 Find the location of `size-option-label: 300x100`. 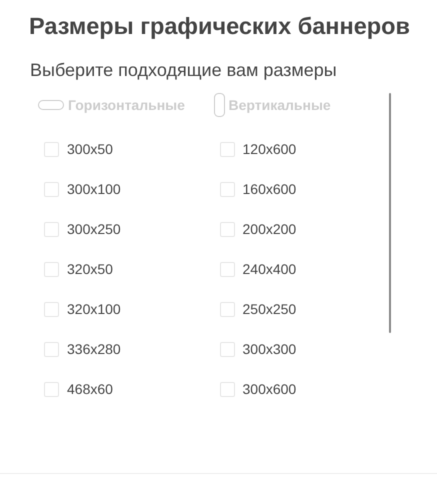

size-option-label: 300x100 is located at coordinates (94, 189).